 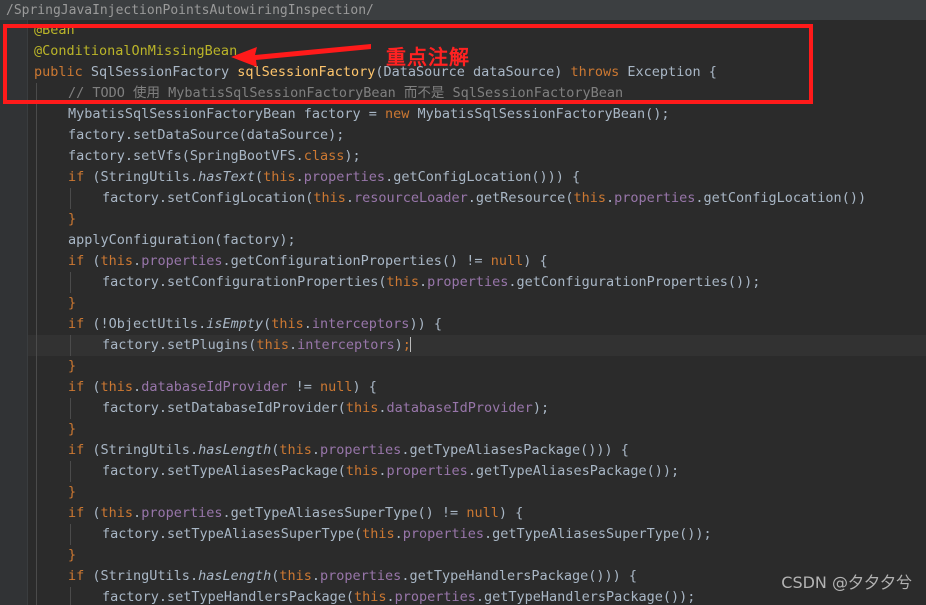 I want to click on code-token: .getConfigLocation())) {, so click(x=483, y=177).